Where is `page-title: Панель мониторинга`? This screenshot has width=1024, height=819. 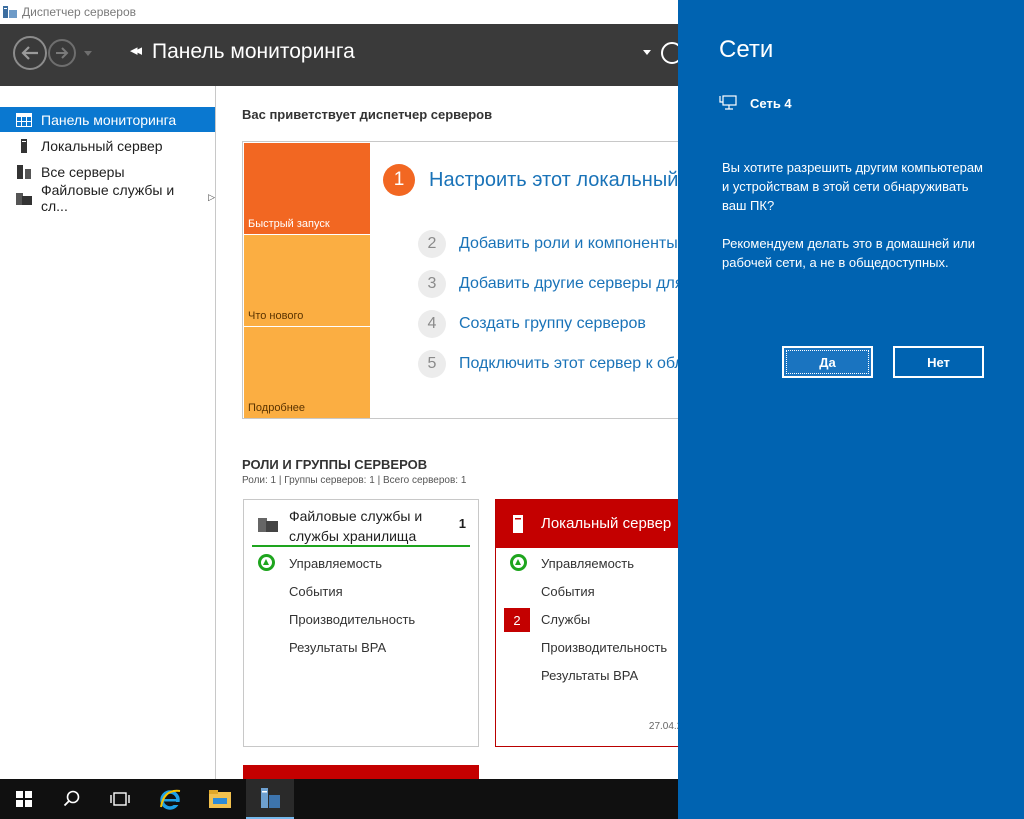 page-title: Панель мониторинга is located at coordinates (253, 51).